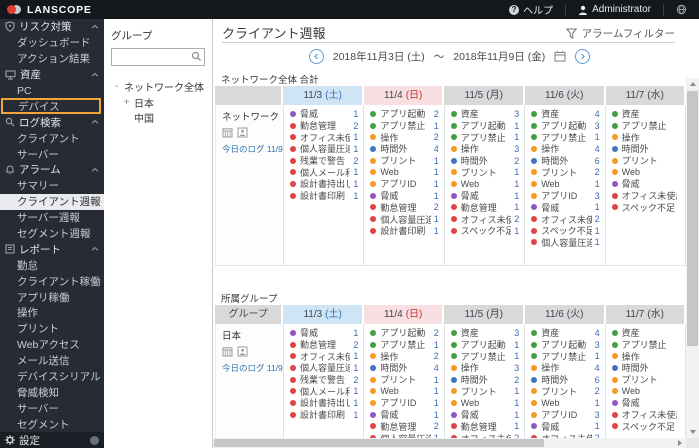 This screenshot has width=699, height=448. I want to click on alarm-filter-button: アラームフィルター, so click(620, 30).